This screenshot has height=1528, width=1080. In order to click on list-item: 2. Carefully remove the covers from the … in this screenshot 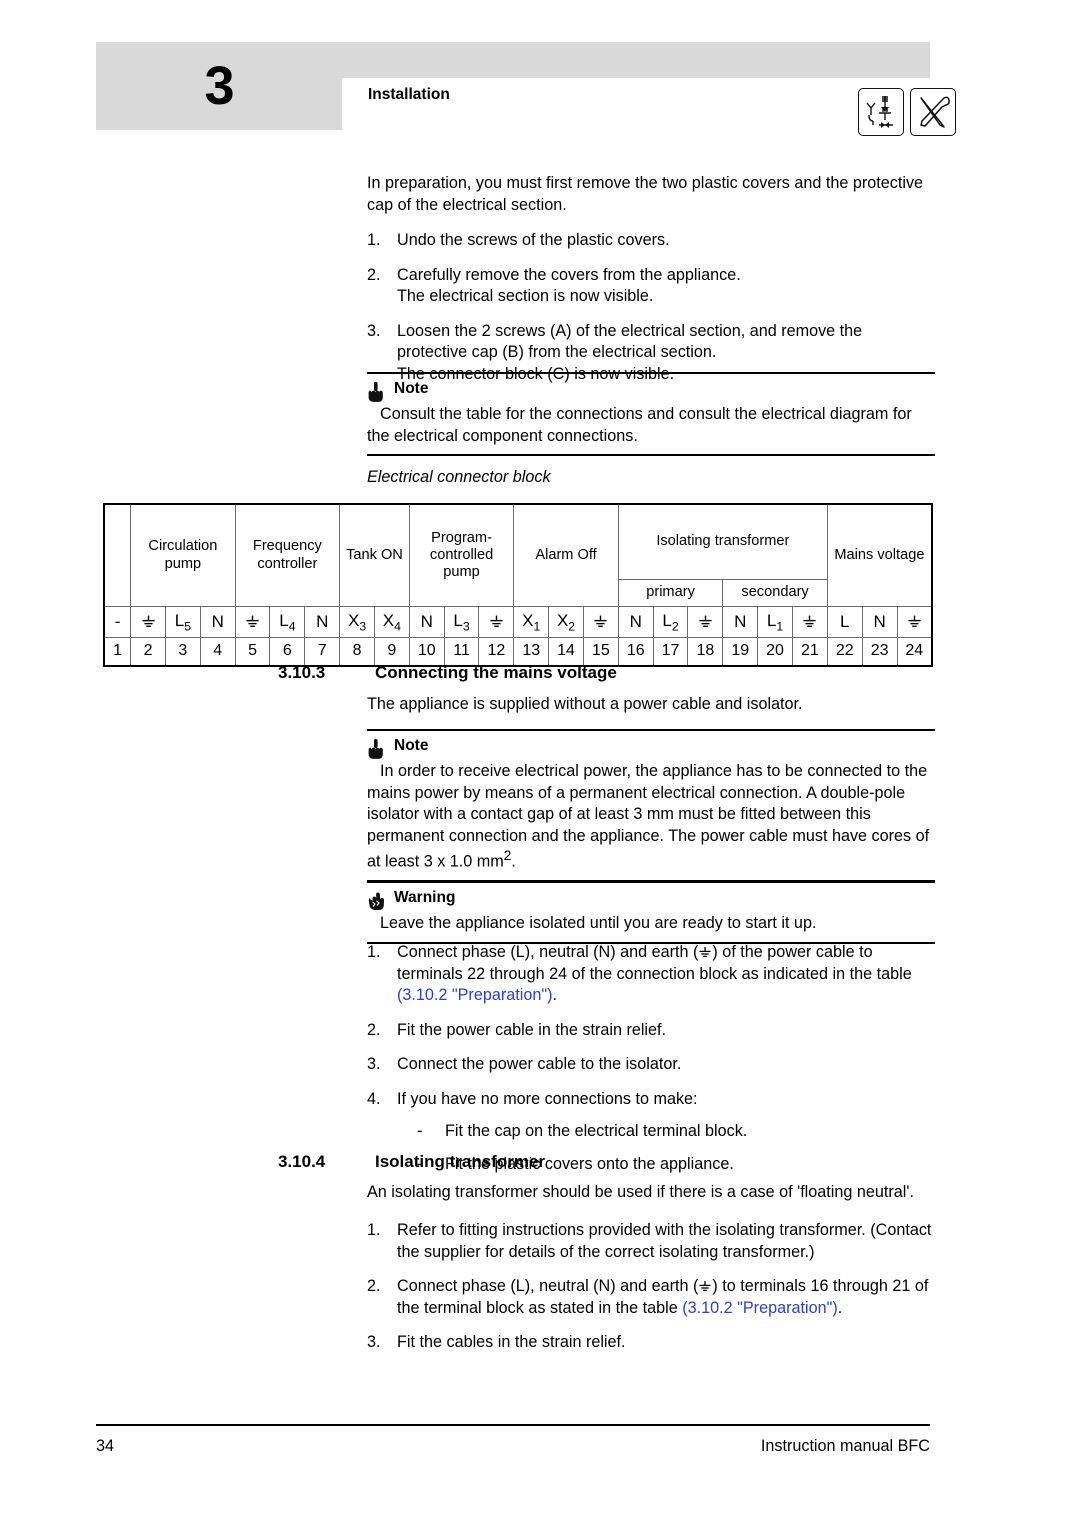, I will do `click(651, 286)`.